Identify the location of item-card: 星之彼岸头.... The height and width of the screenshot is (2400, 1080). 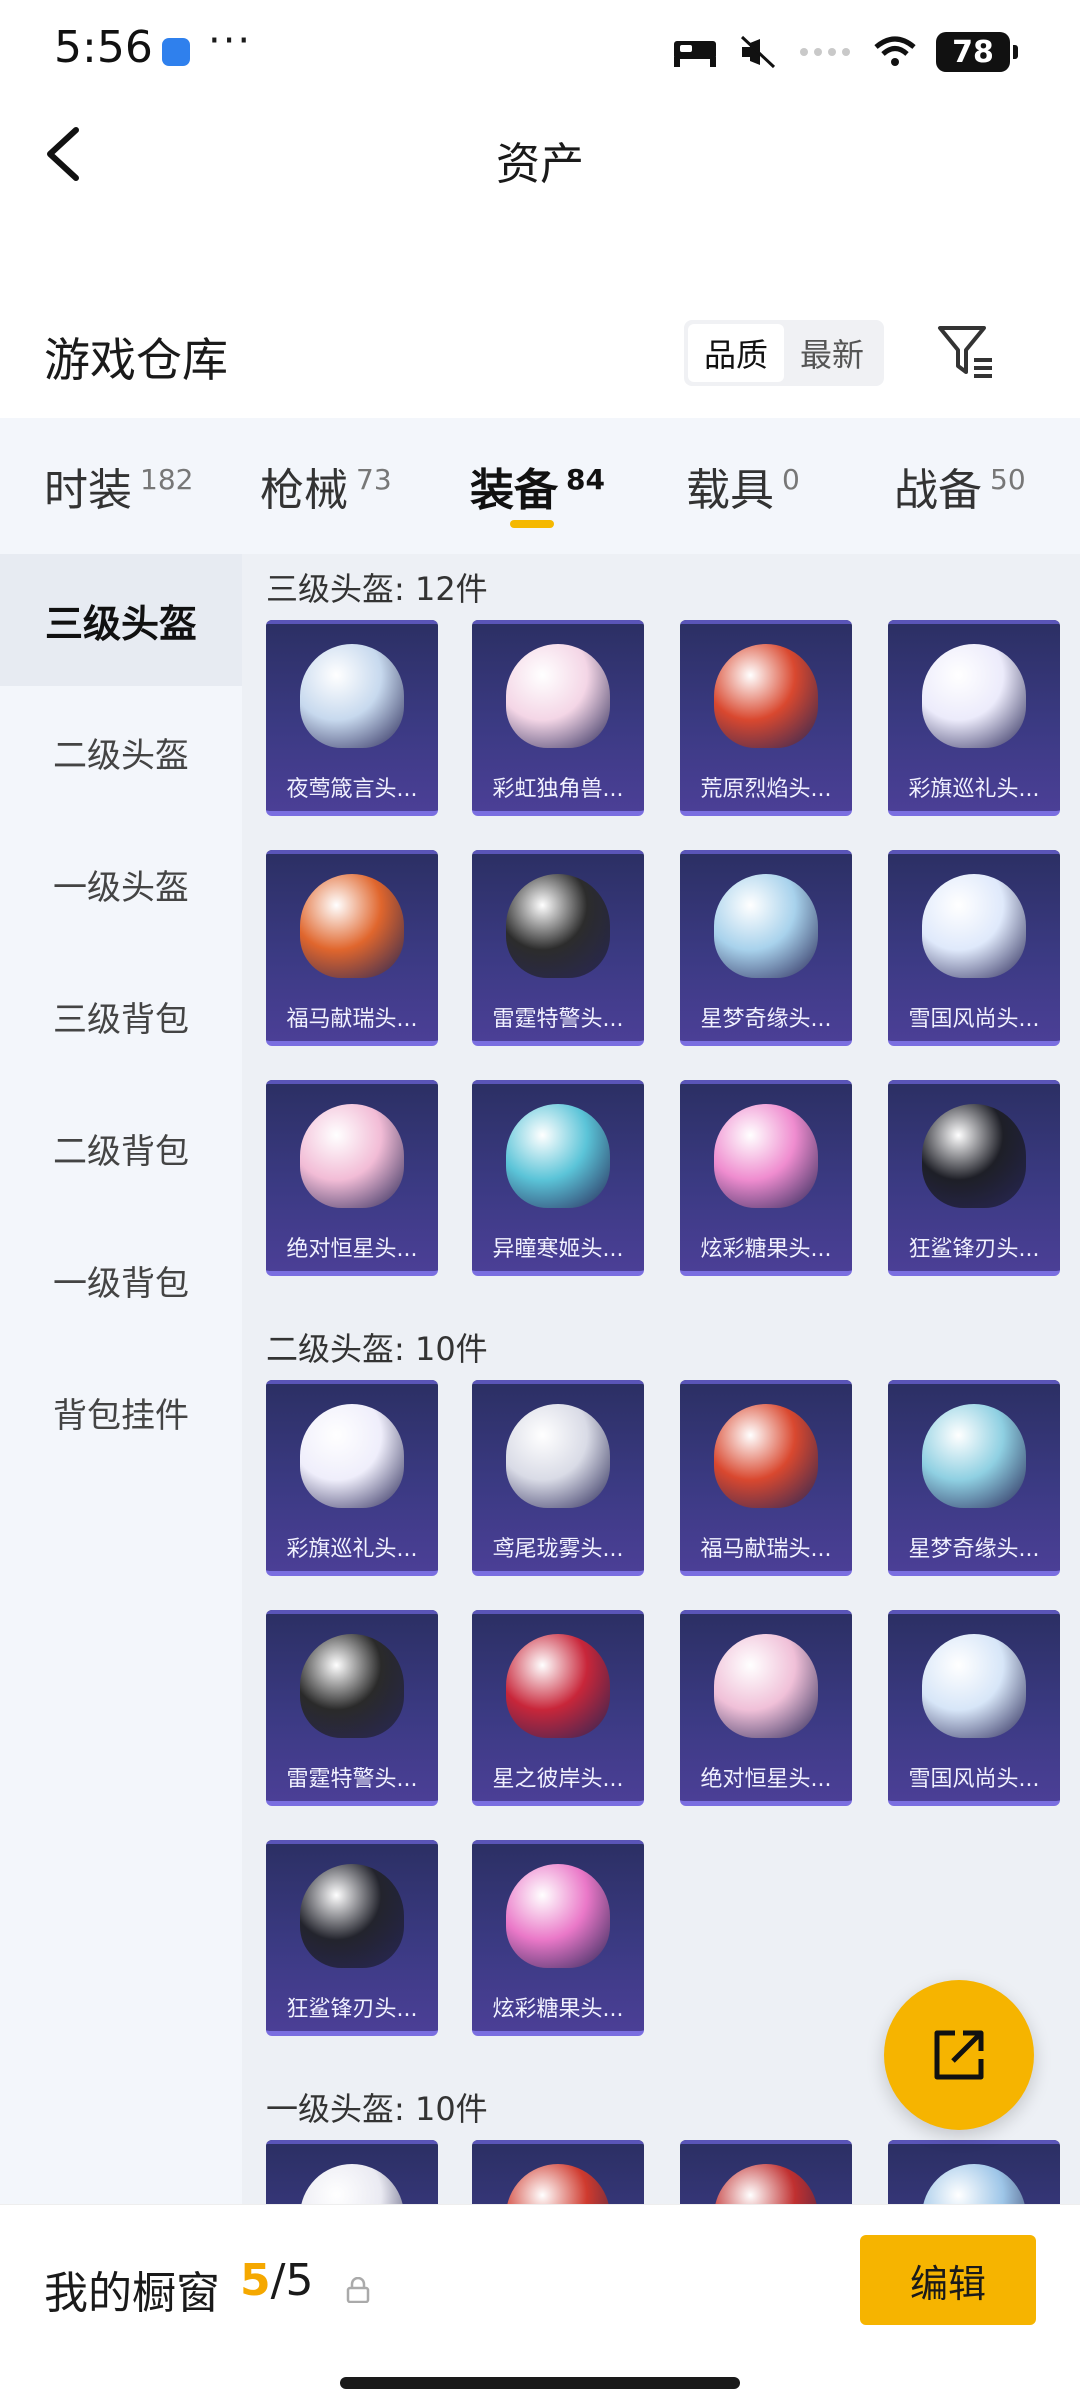
(558, 1708).